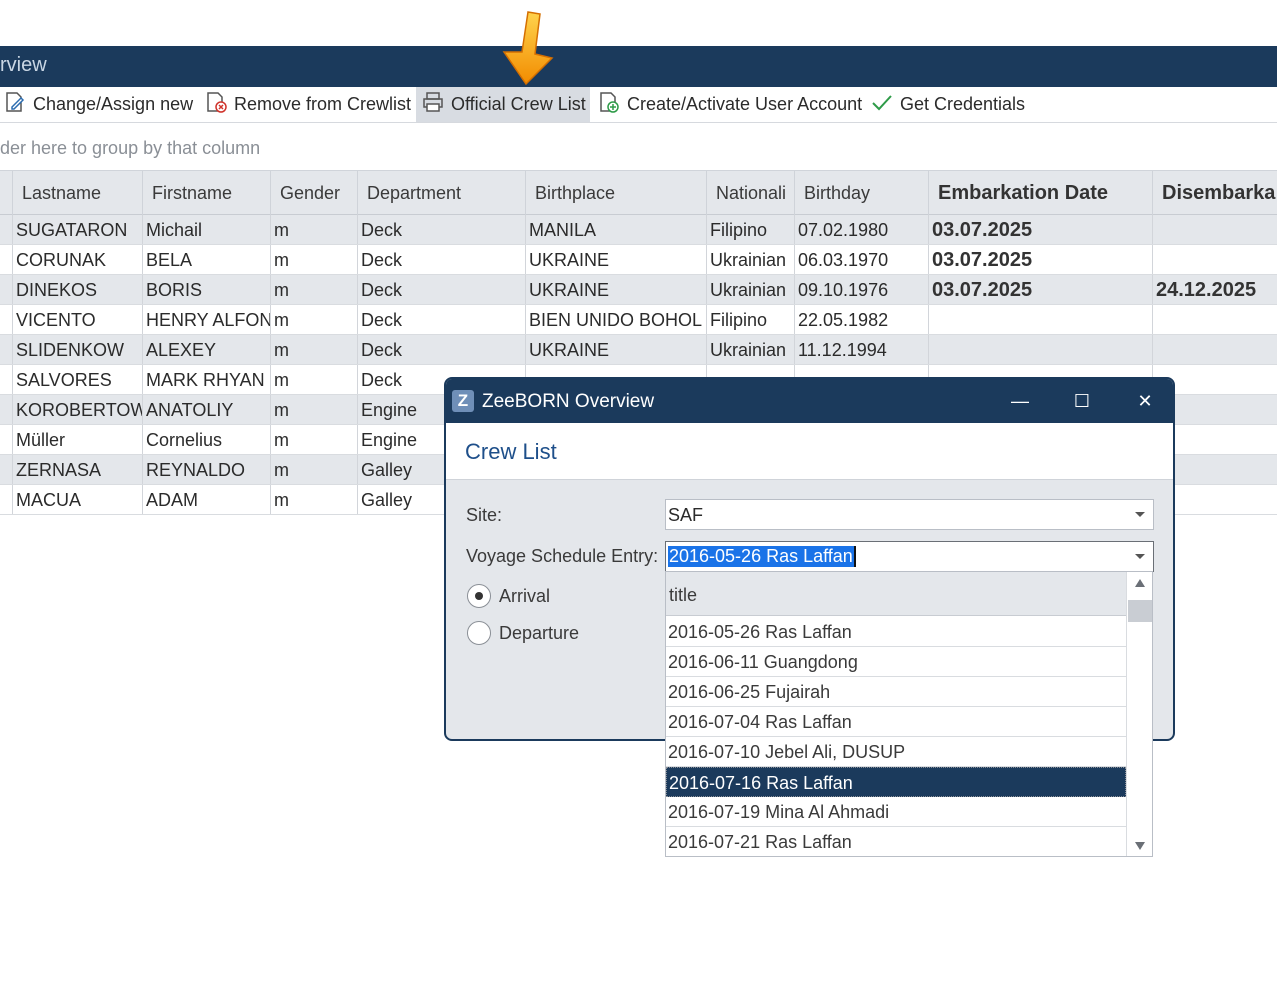  I want to click on table-cell: Müller, so click(78, 439).